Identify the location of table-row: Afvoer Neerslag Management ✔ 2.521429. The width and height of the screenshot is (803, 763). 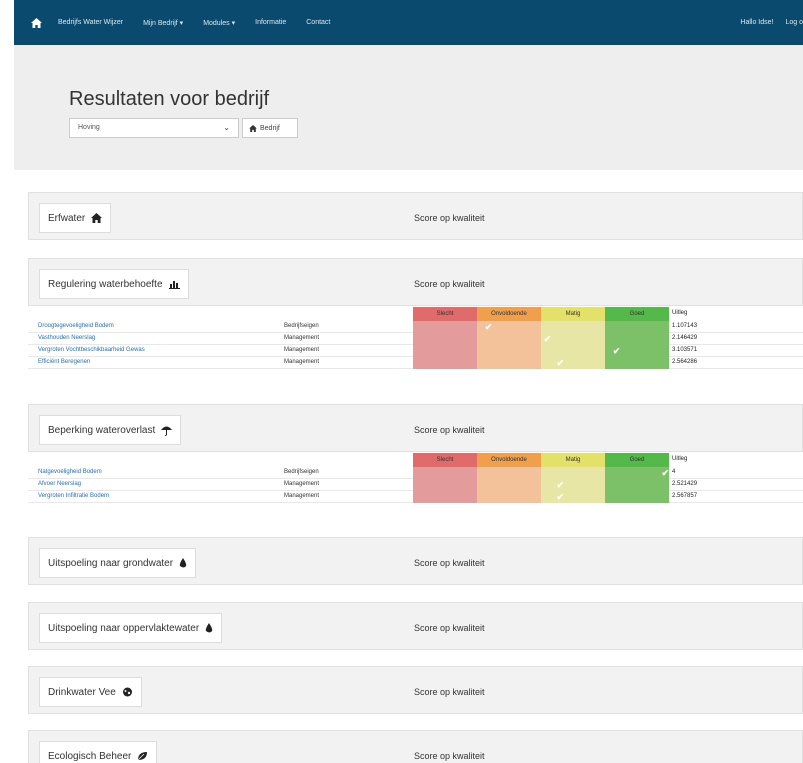
(415, 485).